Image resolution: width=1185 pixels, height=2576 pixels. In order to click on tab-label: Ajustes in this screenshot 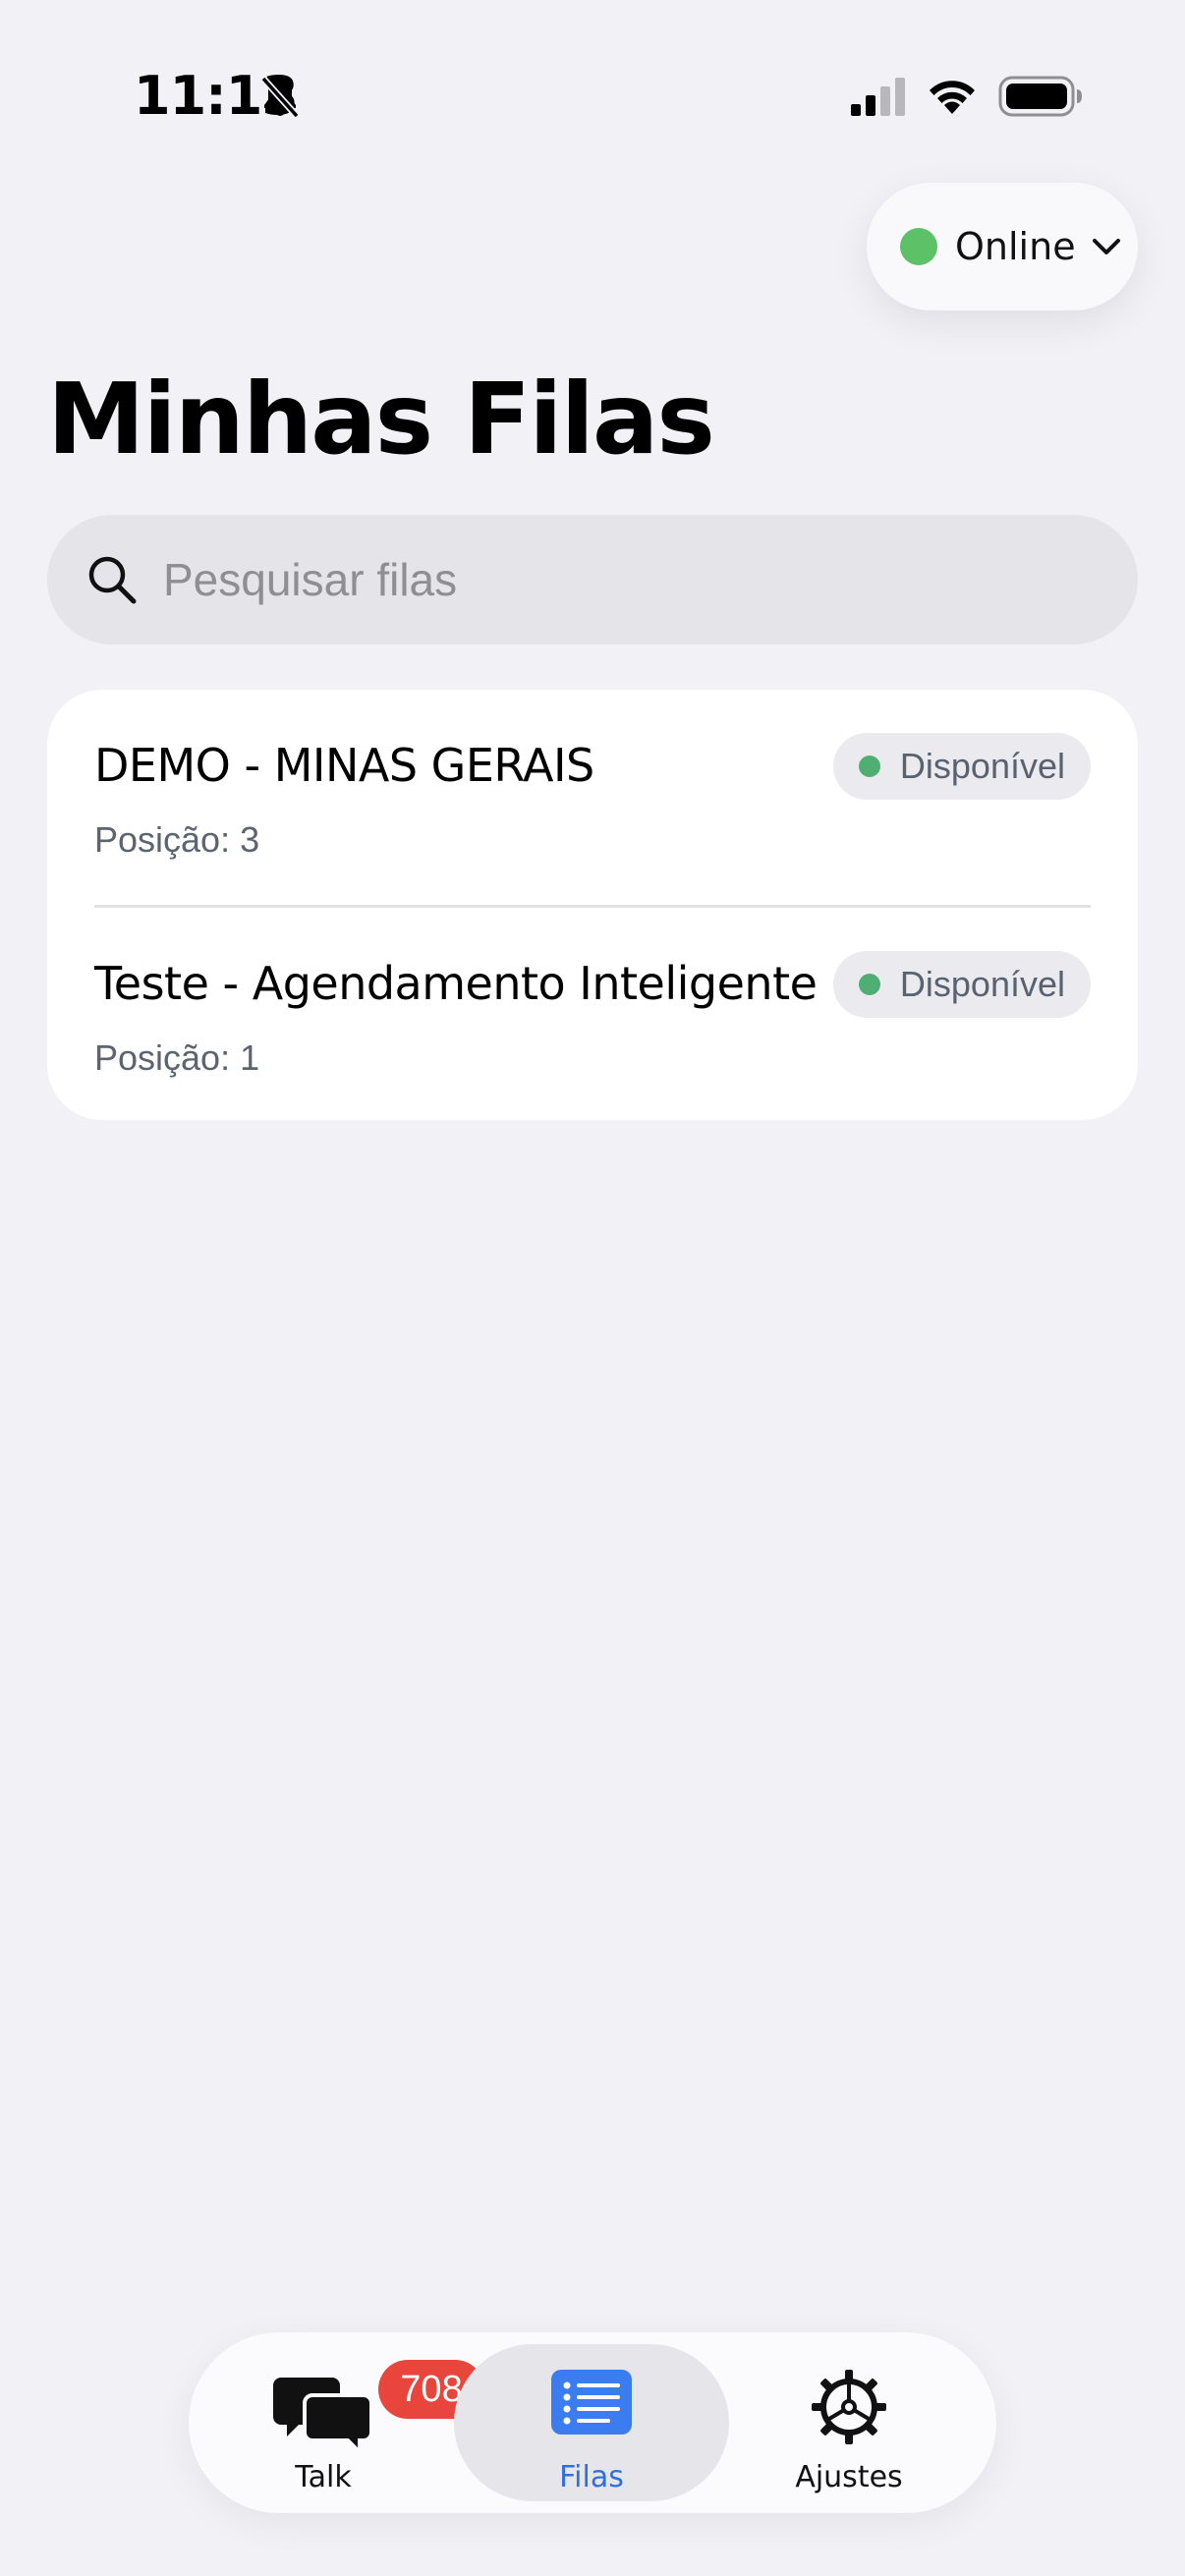, I will do `click(849, 2477)`.